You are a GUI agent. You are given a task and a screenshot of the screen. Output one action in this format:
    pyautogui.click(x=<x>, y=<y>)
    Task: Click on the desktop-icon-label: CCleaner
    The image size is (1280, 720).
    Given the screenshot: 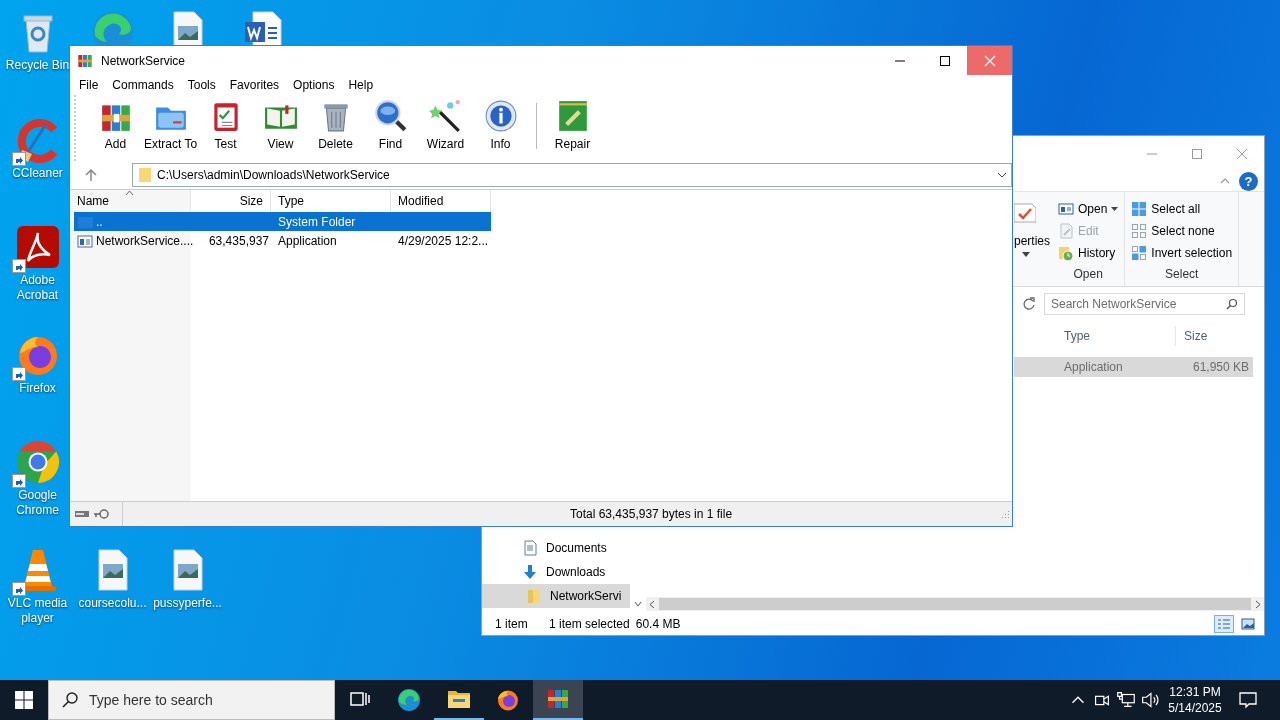 What is the action you would take?
    pyautogui.click(x=37, y=173)
    